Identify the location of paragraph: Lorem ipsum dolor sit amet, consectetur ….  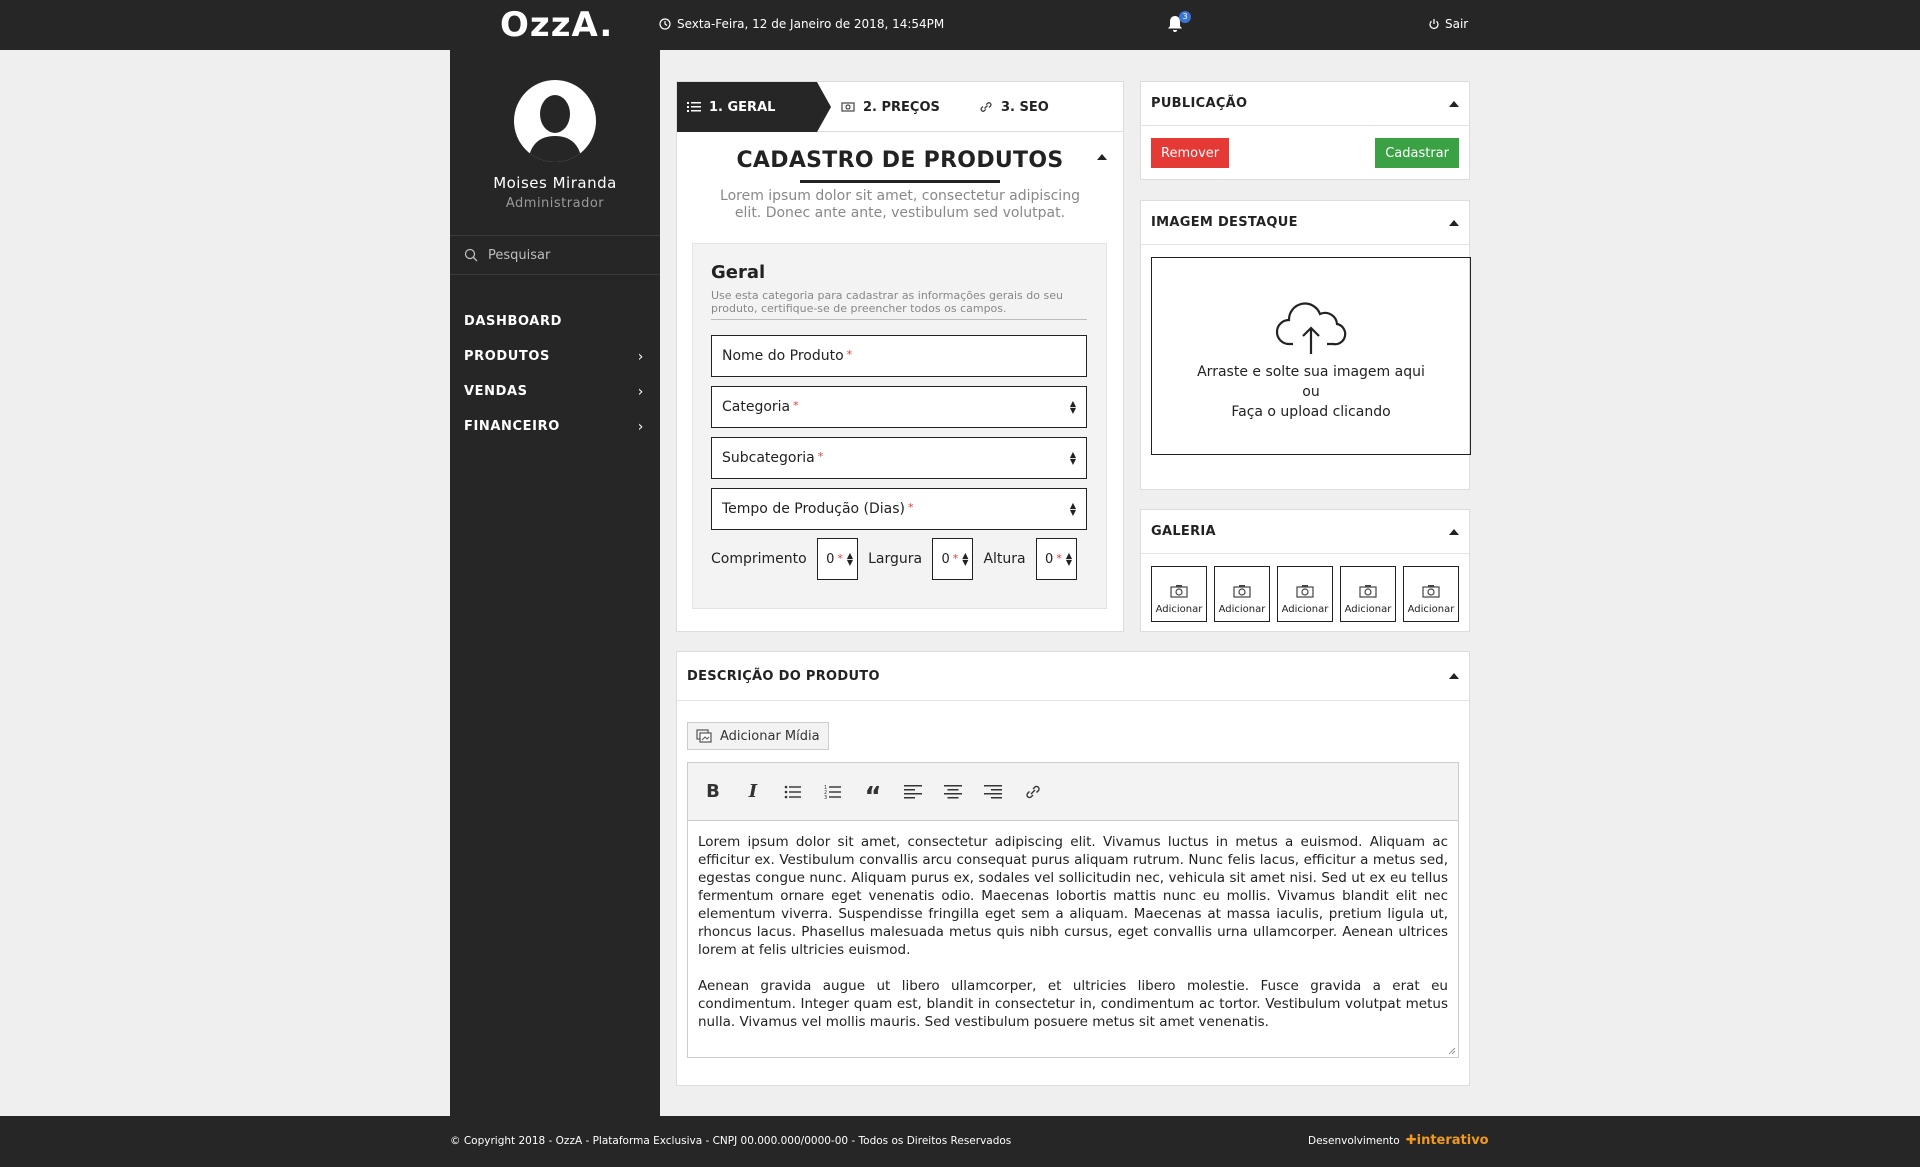
(1073, 896).